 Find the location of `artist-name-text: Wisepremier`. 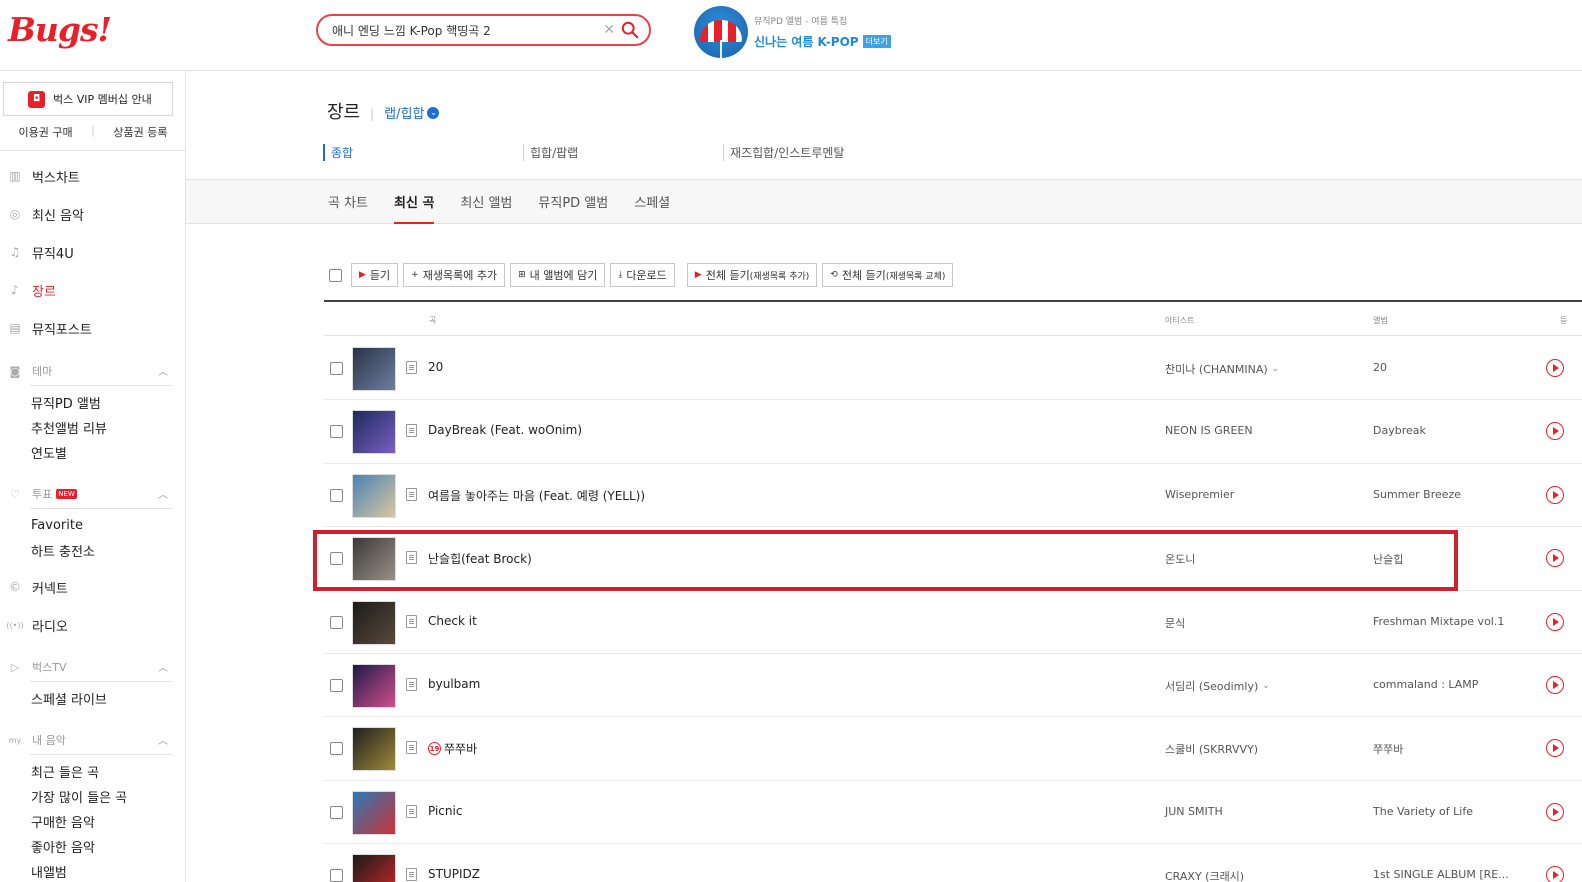

artist-name-text: Wisepremier is located at coordinates (1199, 494).